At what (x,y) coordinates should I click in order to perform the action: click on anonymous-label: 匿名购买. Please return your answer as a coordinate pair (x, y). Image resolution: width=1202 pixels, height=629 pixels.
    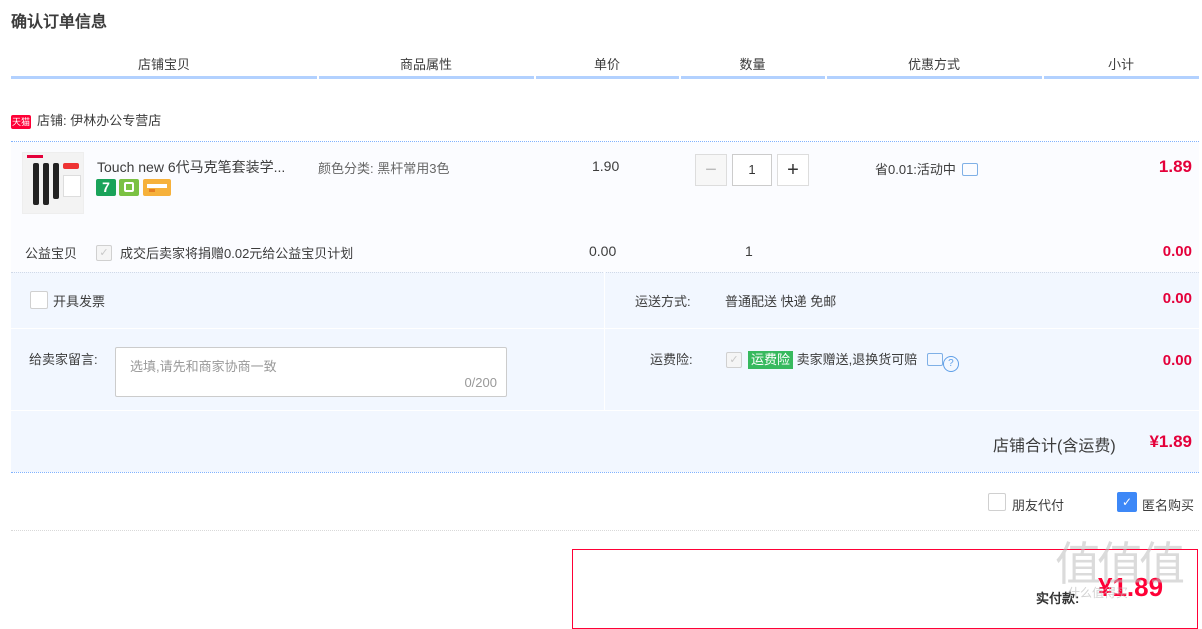
    Looking at the image, I should click on (1168, 504).